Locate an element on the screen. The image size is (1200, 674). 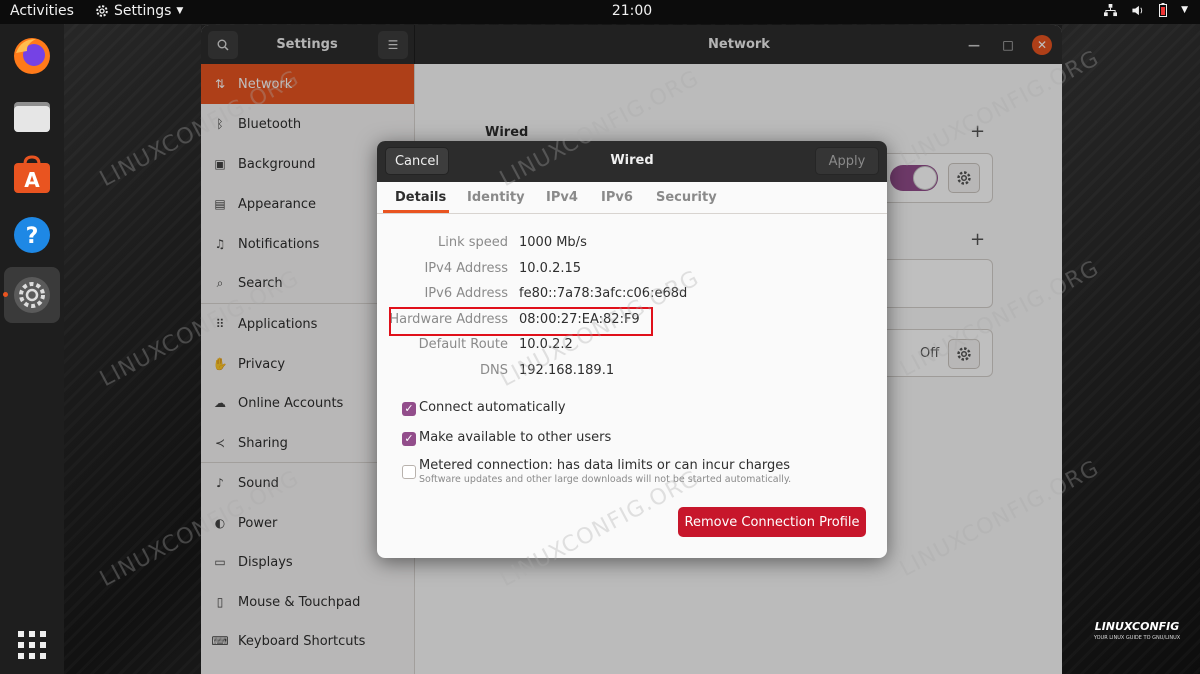
dock: A ? is located at coordinates (32, 349).